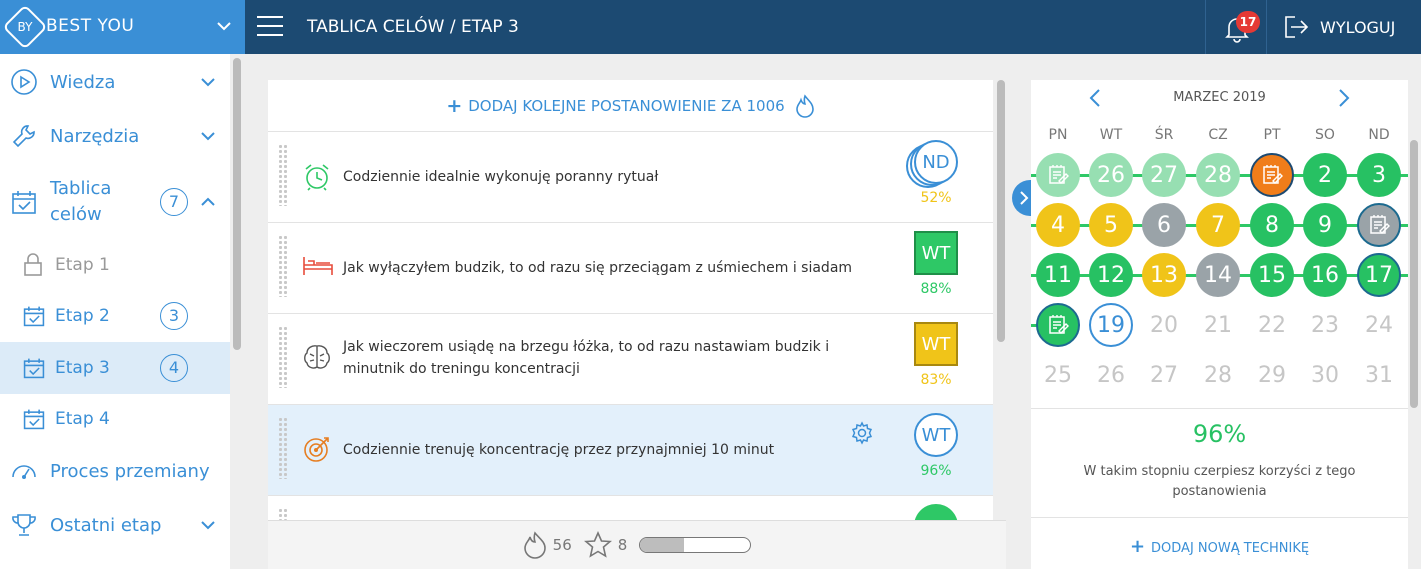 Image resolution: width=1421 pixels, height=569 pixels. I want to click on calendar-day: 9, so click(1325, 225).